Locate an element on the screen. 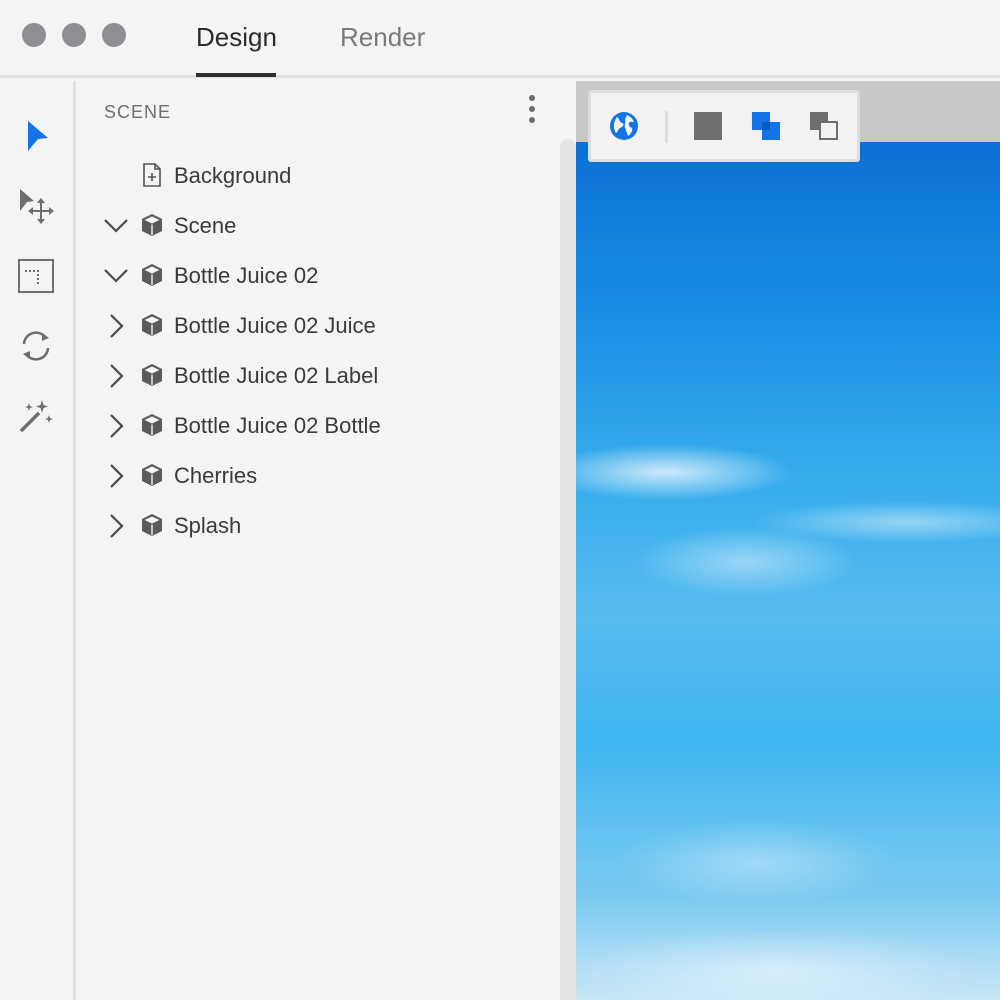 The image size is (1000, 1000). layered-squares-icon is located at coordinates (824, 126).